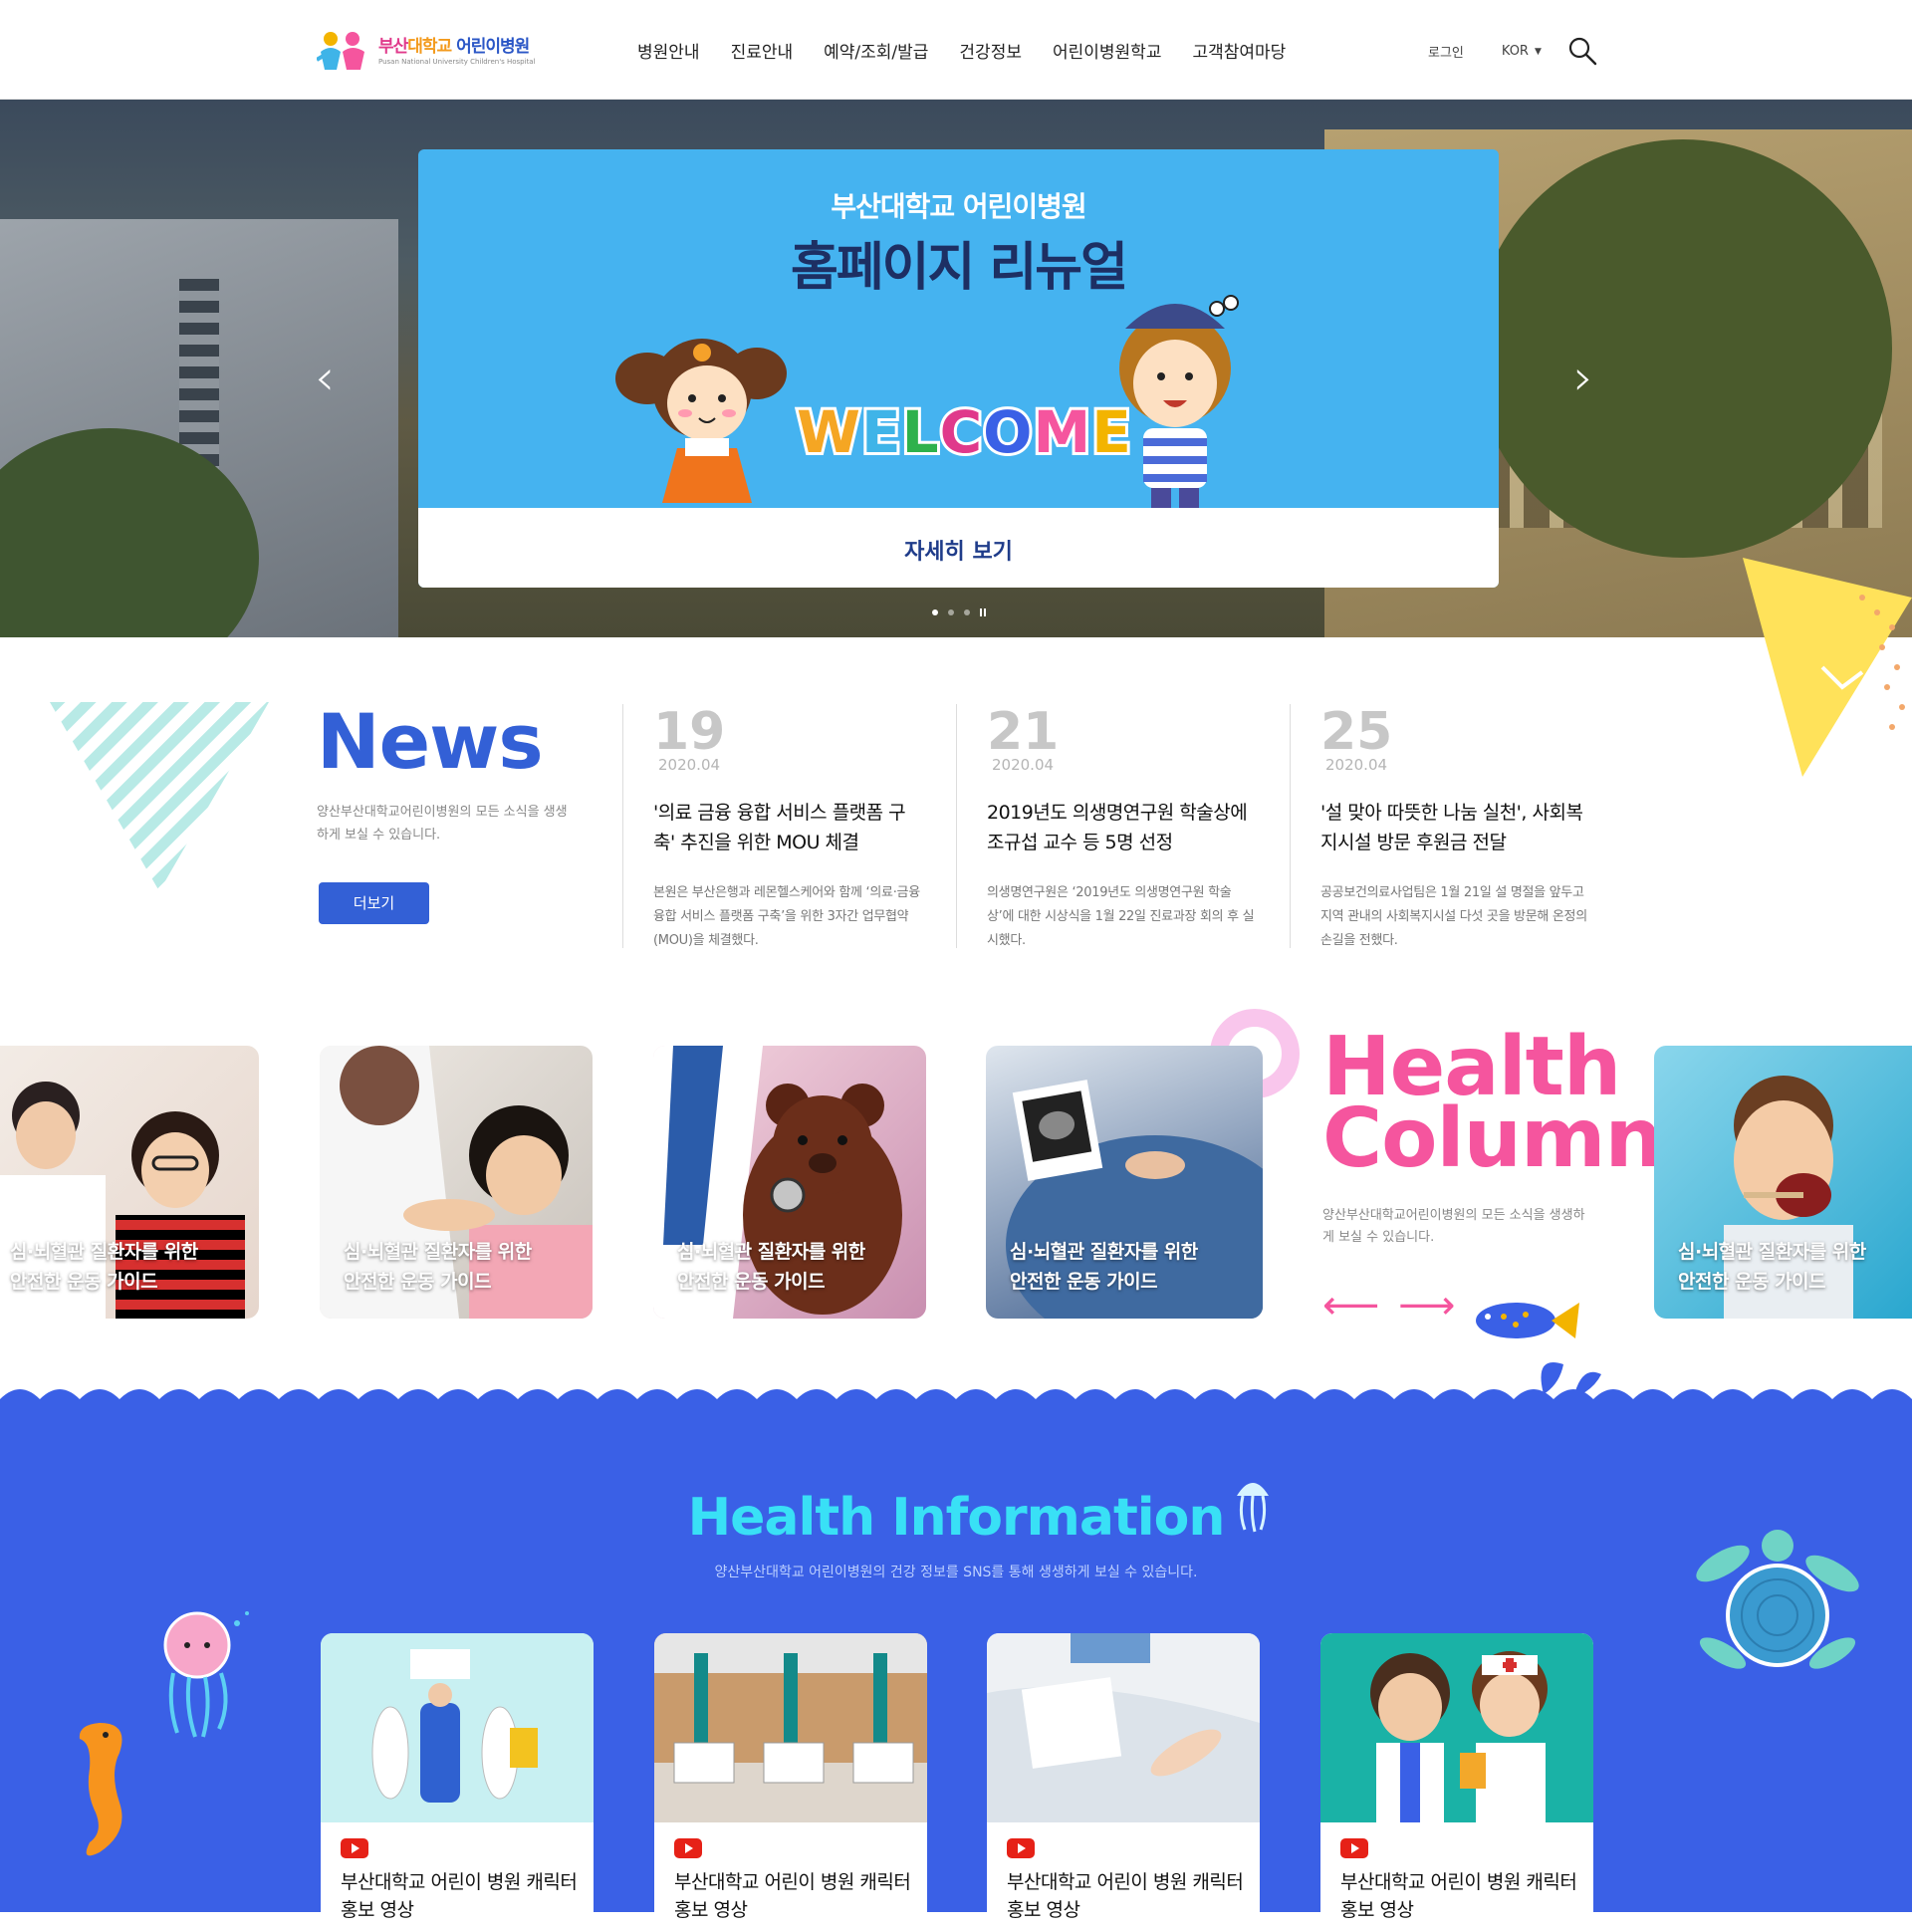  What do you see at coordinates (958, 550) in the screenshot?
I see `banner-more-link: 자세히 보기` at bounding box center [958, 550].